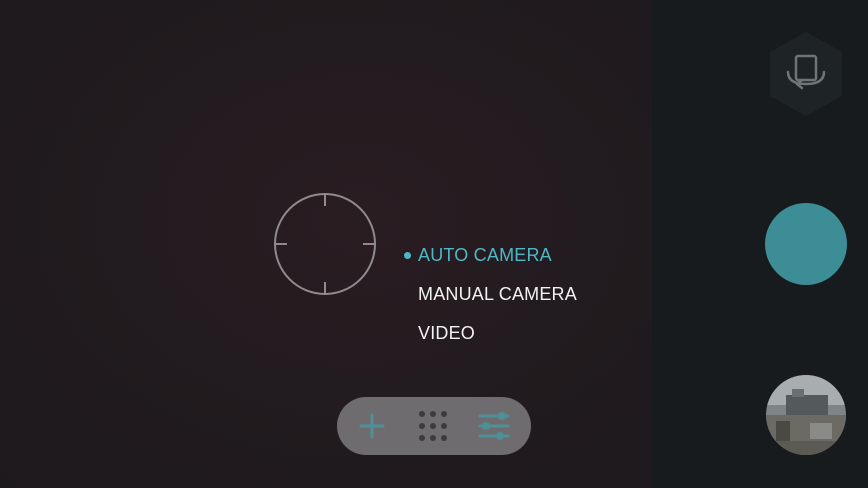 The image size is (868, 488). I want to click on grid-dots-icon, so click(433, 426).